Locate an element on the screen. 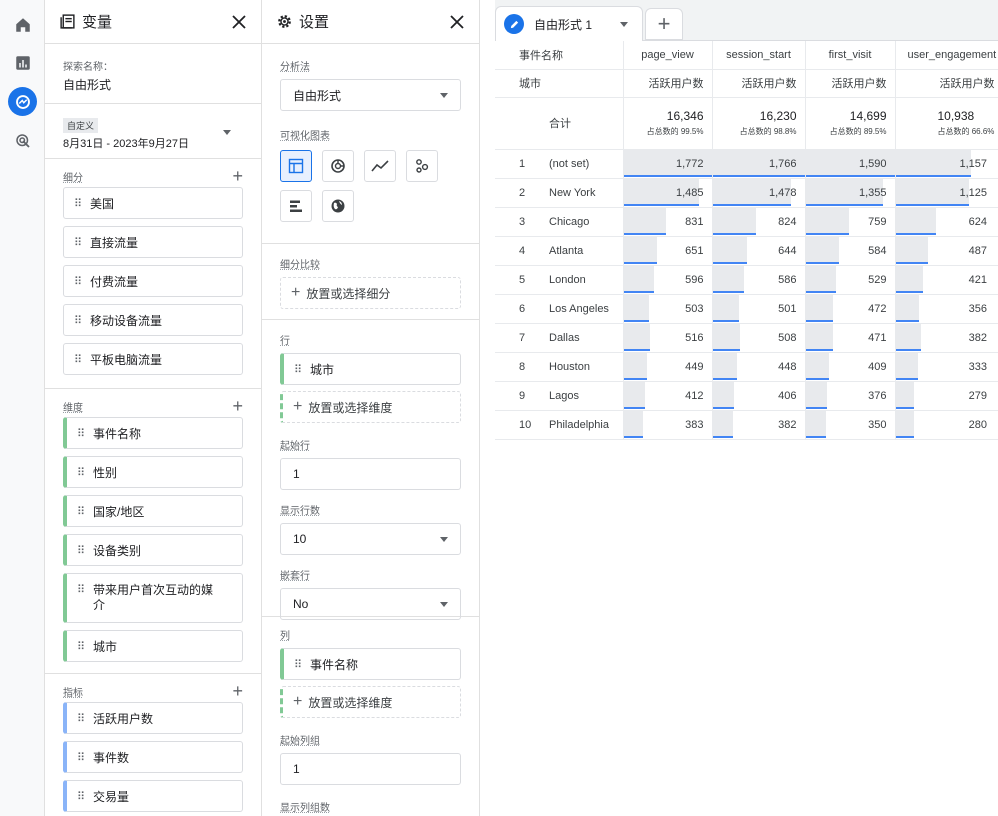 The image size is (998, 816). segment-drop-zone: + 放置或选择细分 is located at coordinates (370, 293).